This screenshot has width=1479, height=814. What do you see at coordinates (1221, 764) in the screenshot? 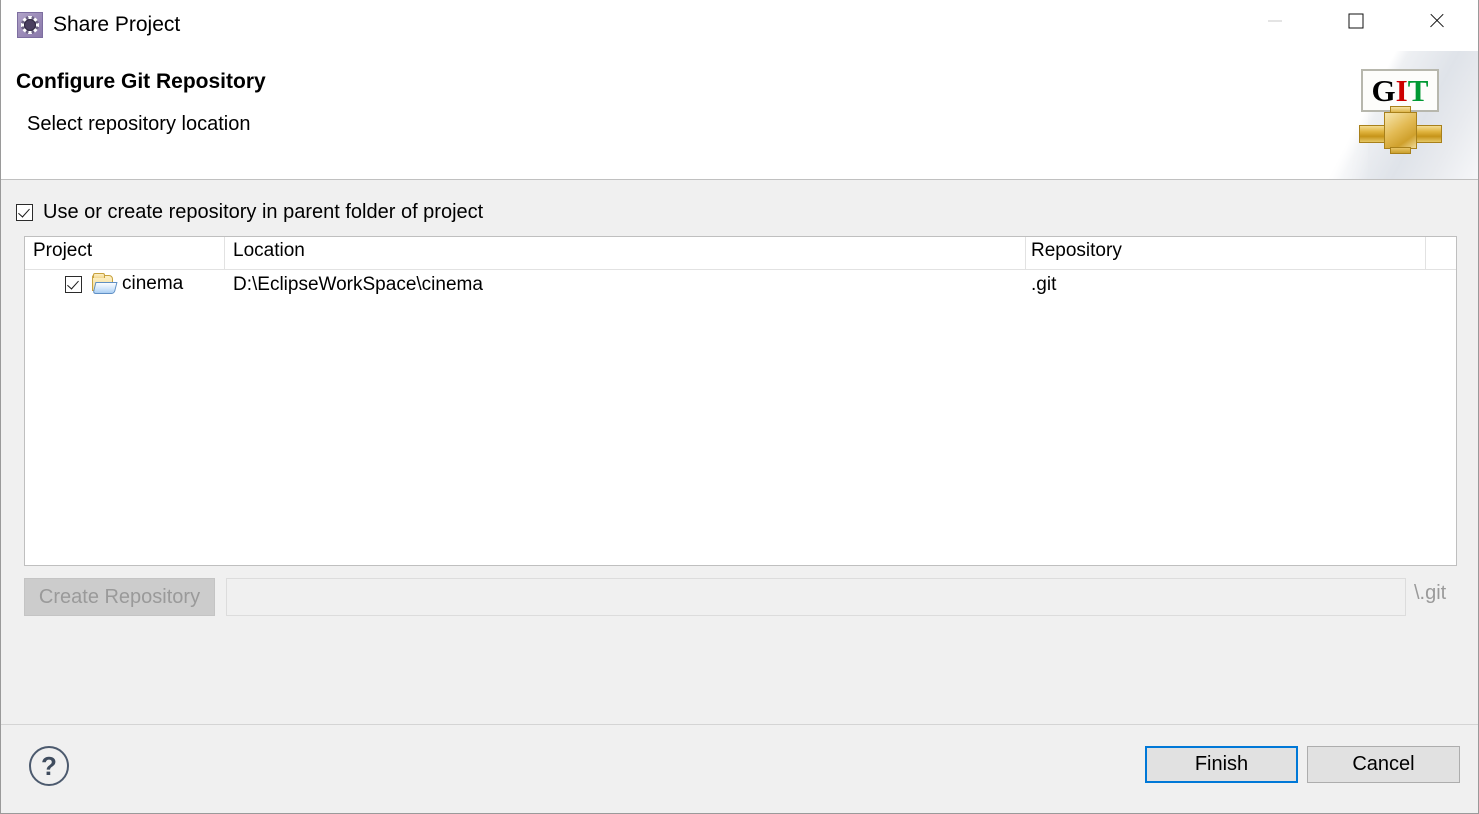
I see `finish-button: Finish` at bounding box center [1221, 764].